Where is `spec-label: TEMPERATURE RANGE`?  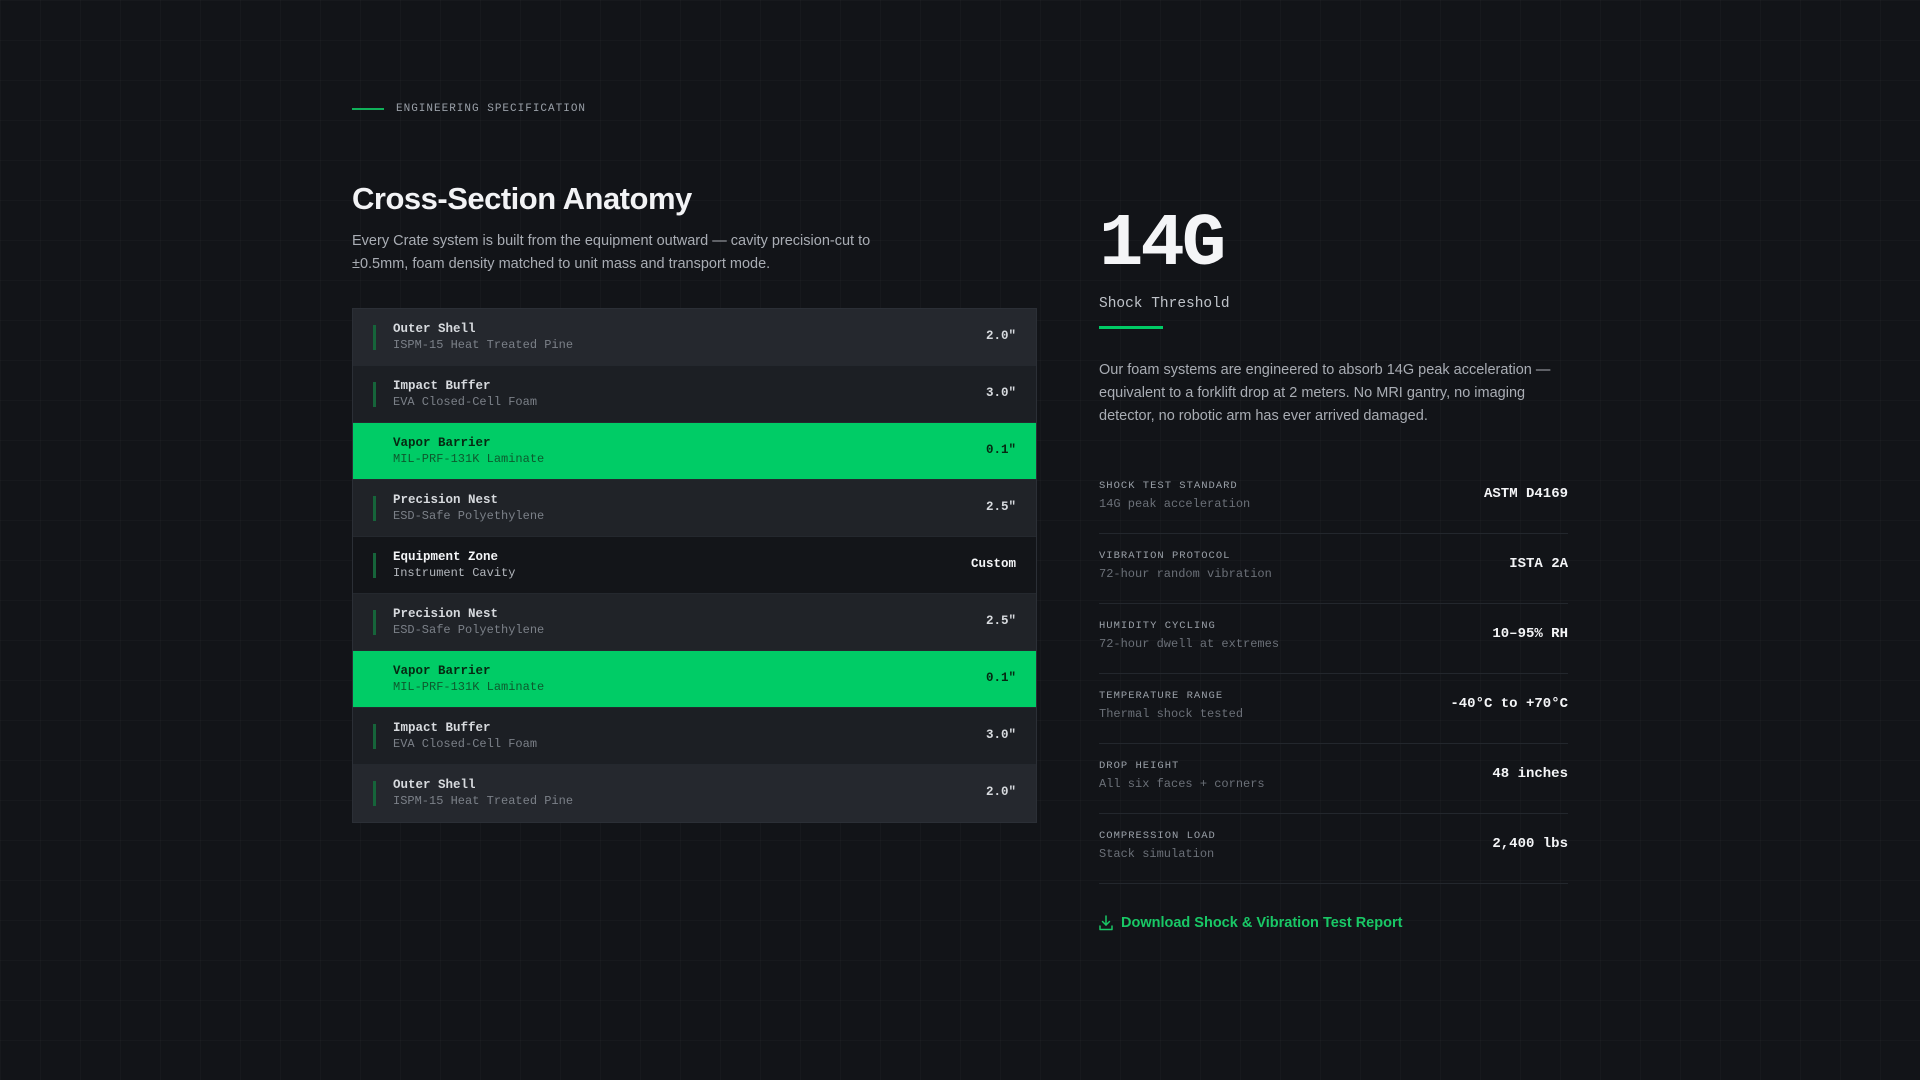
spec-label: TEMPERATURE RANGE is located at coordinates (1161, 696).